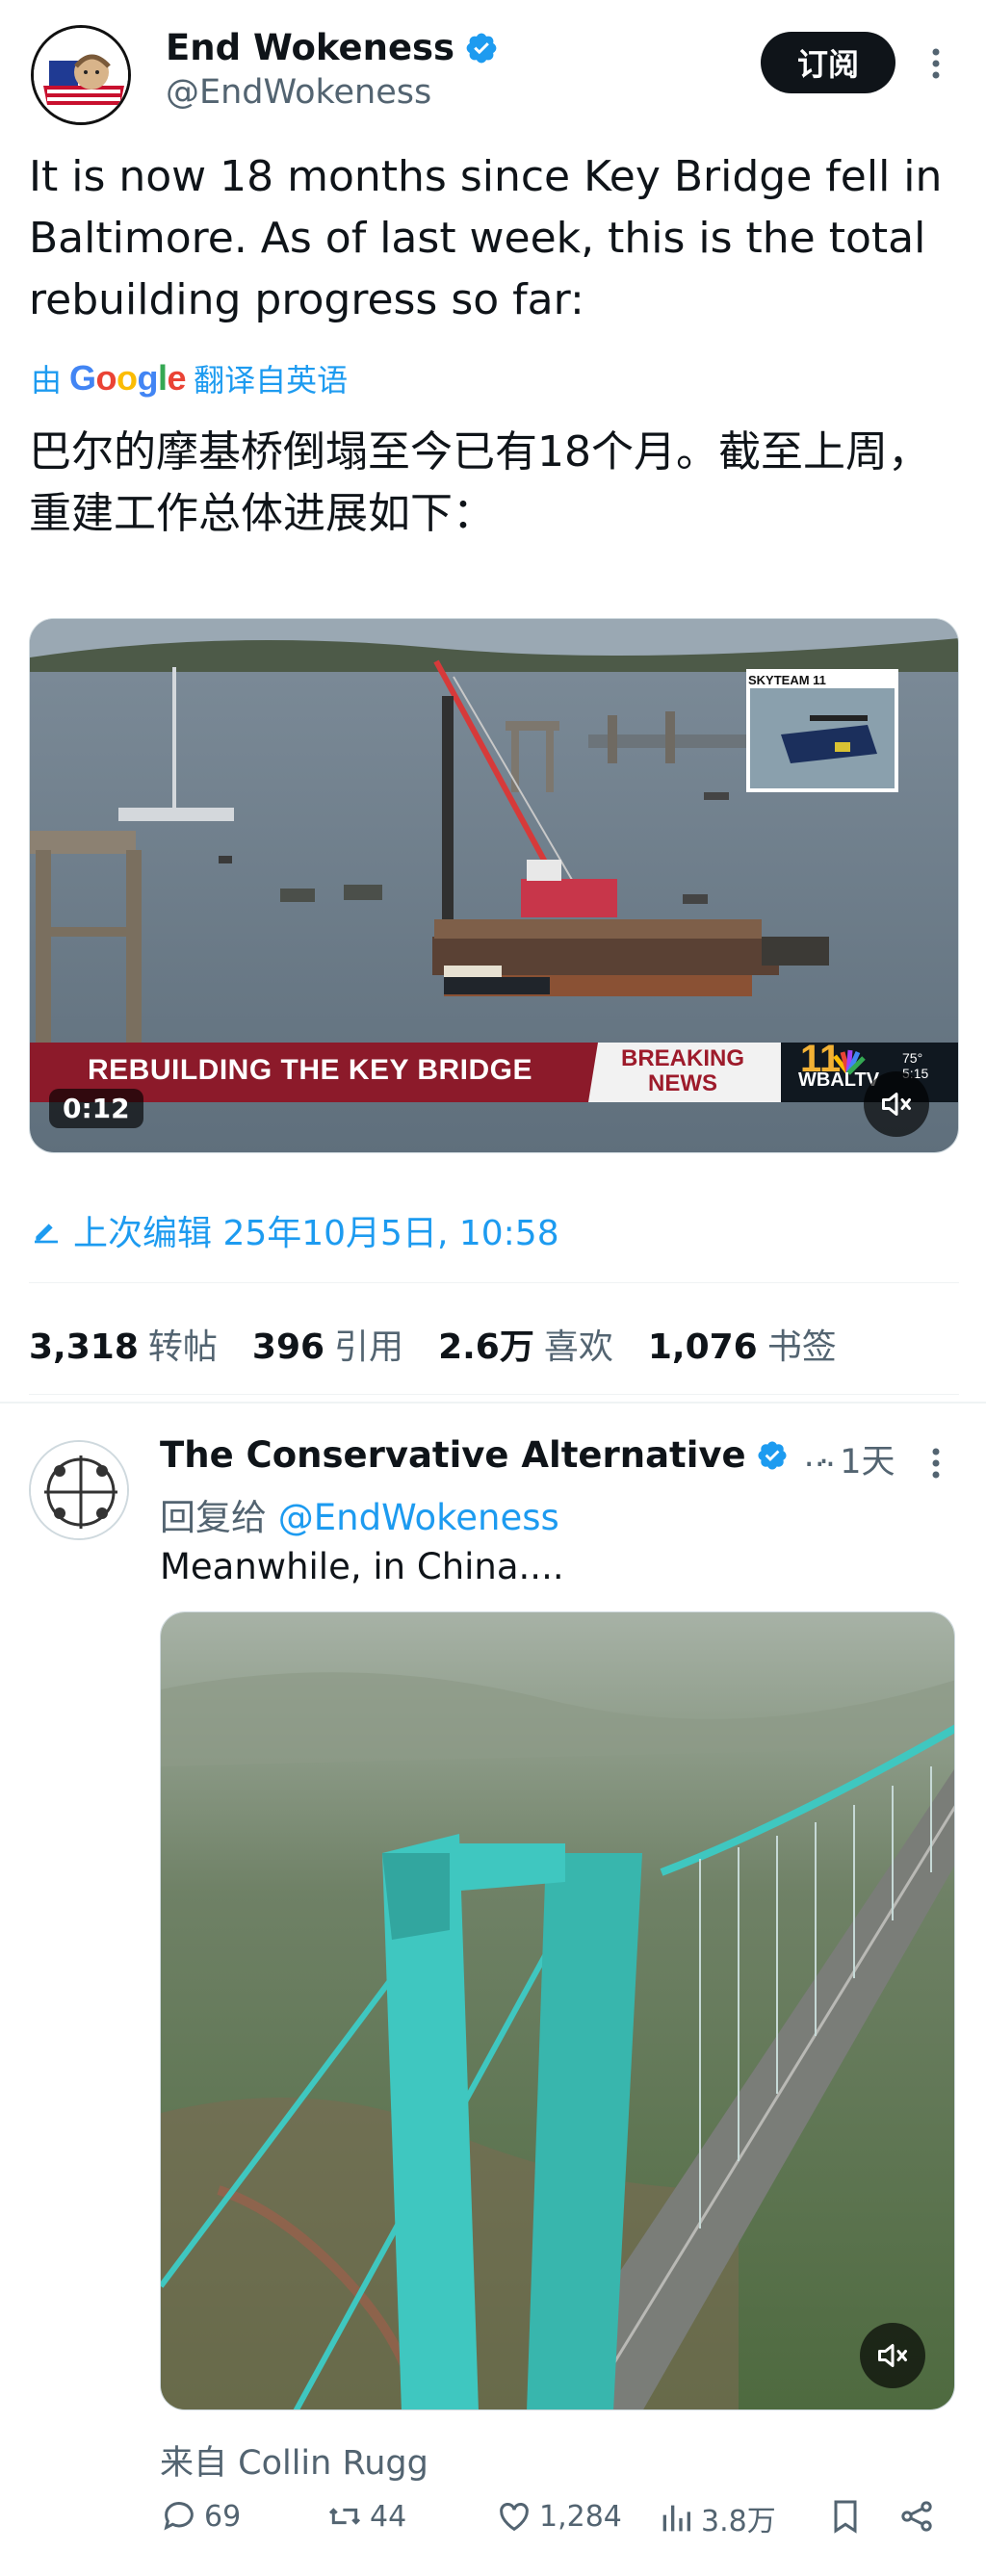  Describe the element at coordinates (578, 1347) in the screenshot. I see `stat-label: 喜欢` at that location.